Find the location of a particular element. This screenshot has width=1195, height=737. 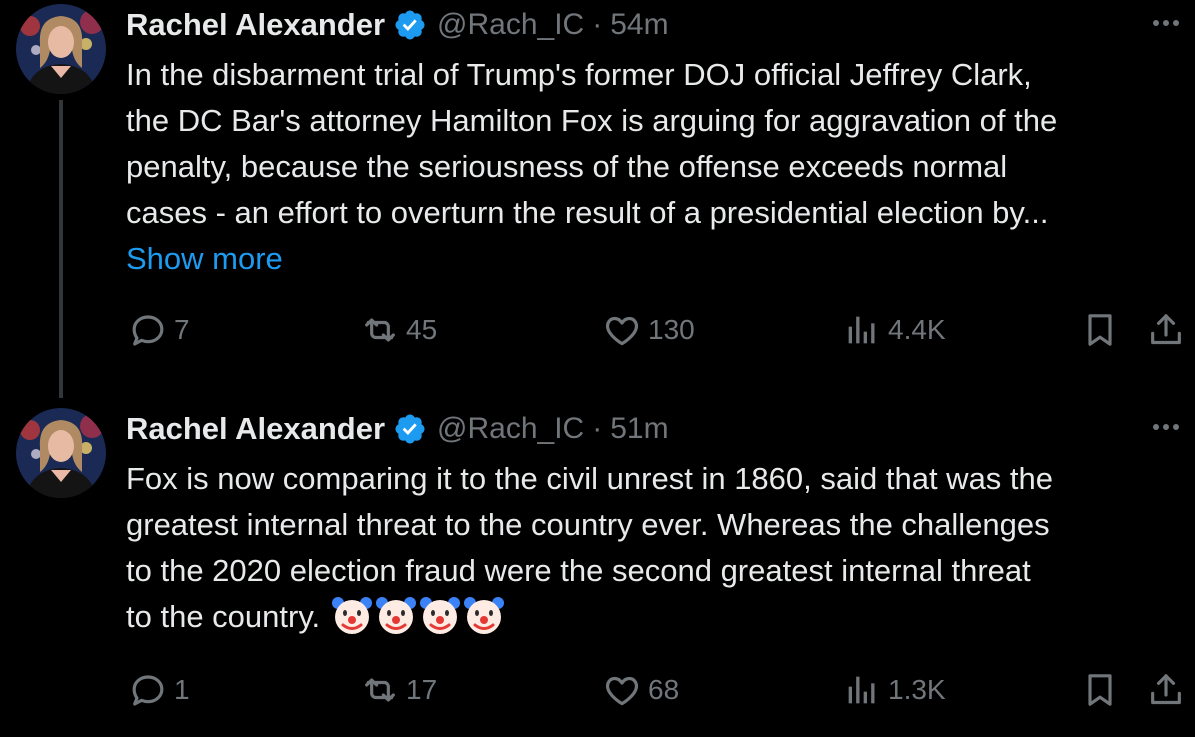

show-more-link: Show more is located at coordinates (657, 259).